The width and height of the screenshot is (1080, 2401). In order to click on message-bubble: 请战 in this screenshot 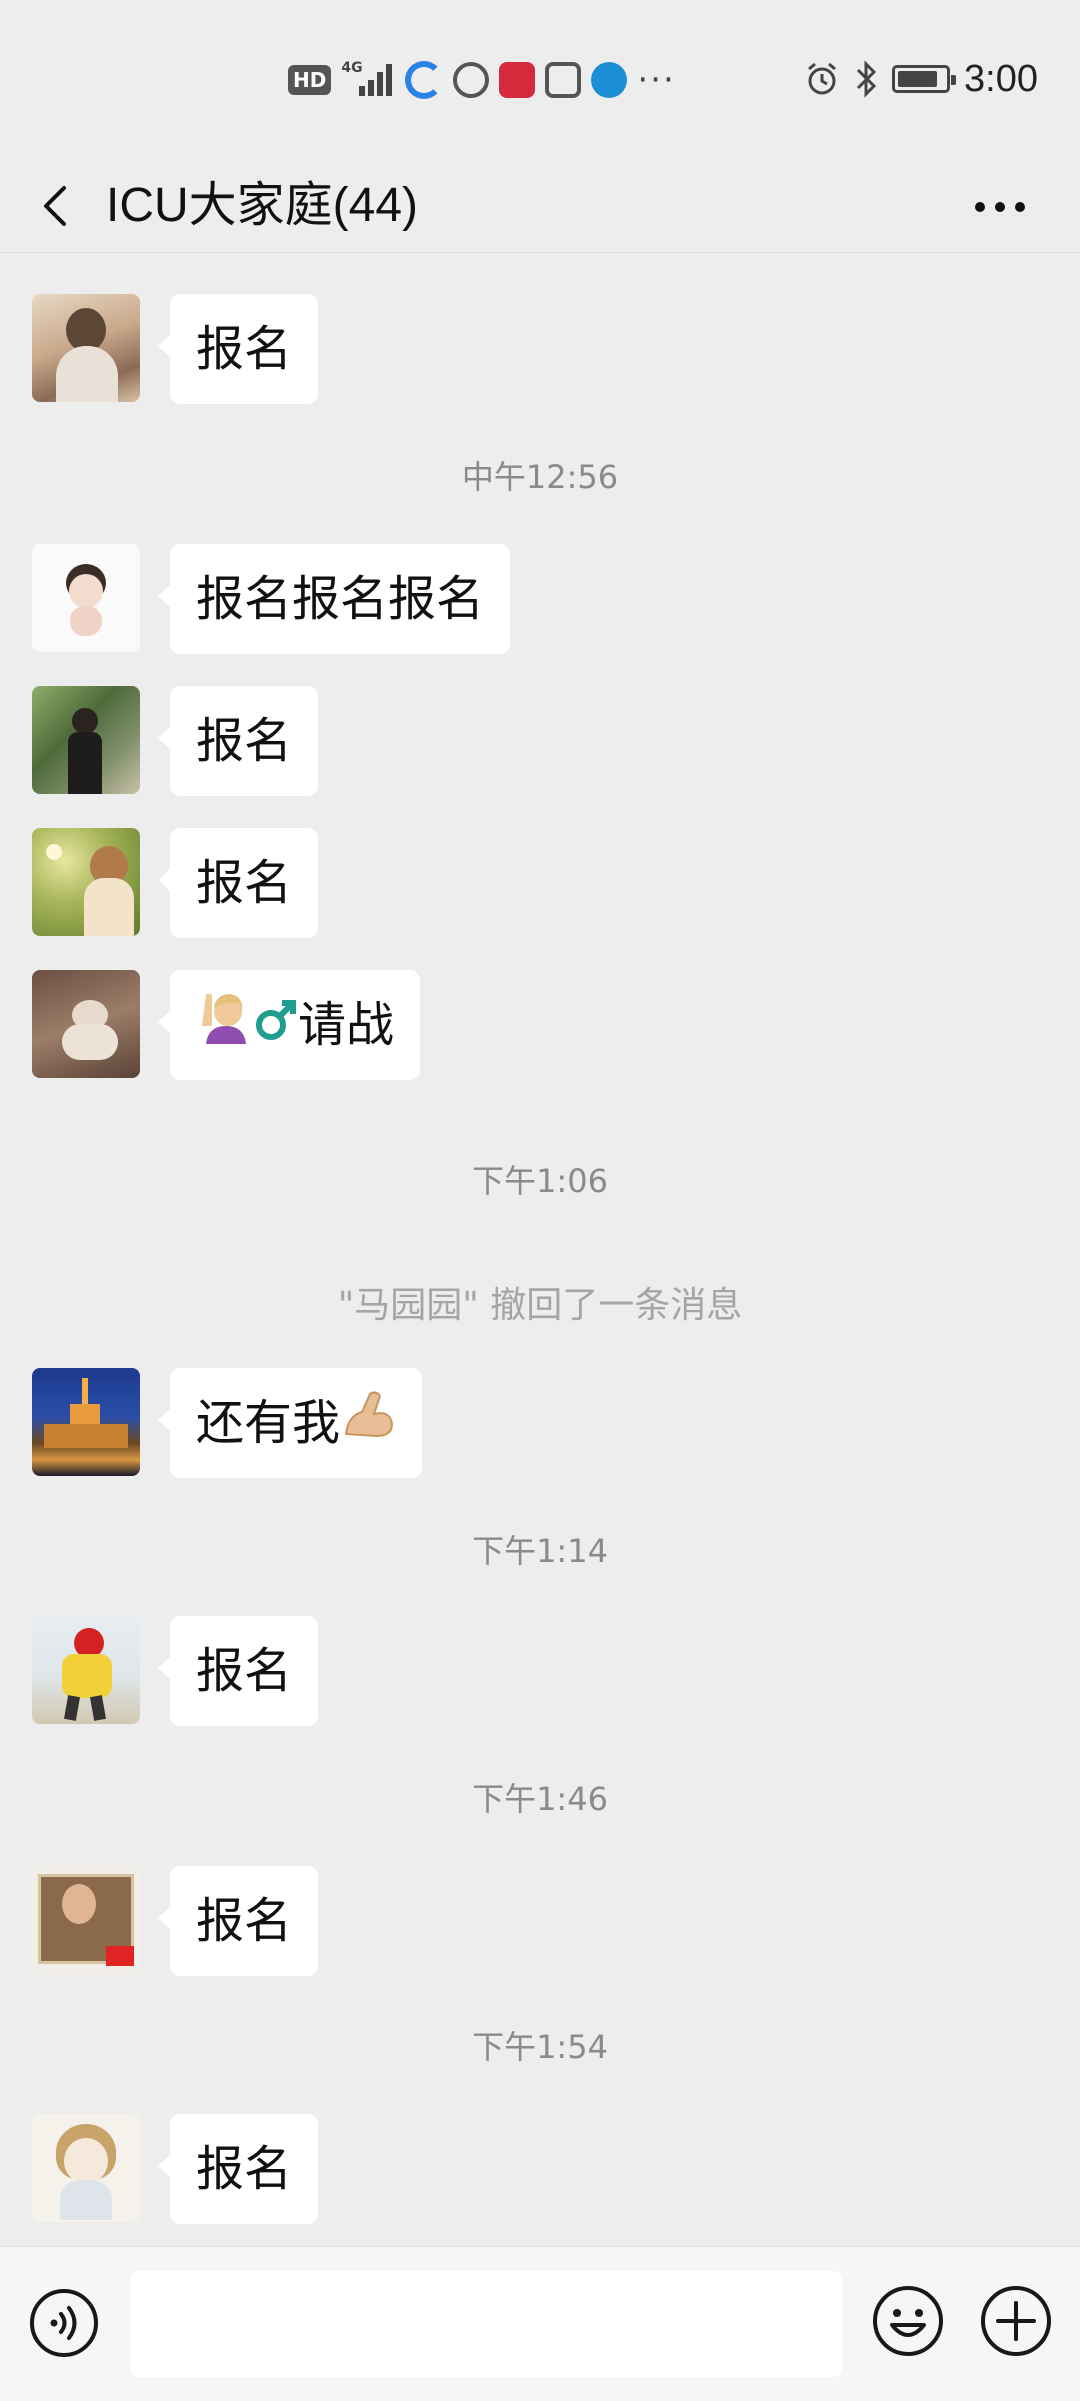, I will do `click(289, 1026)`.